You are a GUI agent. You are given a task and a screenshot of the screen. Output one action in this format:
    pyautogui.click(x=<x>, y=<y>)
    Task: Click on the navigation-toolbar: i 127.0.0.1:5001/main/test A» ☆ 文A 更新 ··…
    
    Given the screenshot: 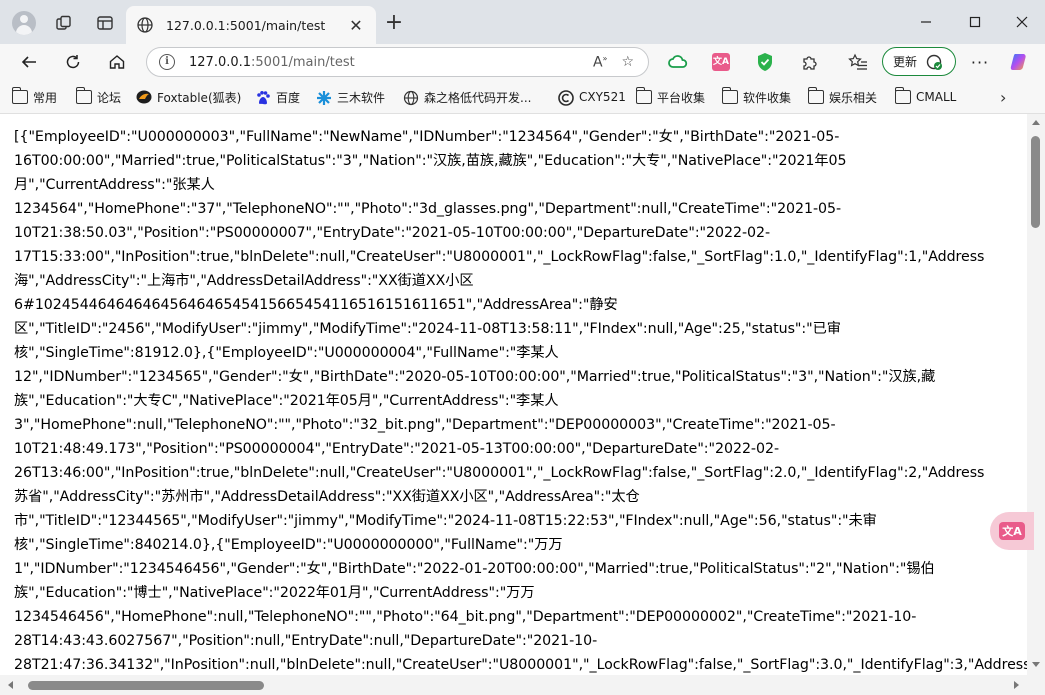 What is the action you would take?
    pyautogui.click(x=522, y=62)
    